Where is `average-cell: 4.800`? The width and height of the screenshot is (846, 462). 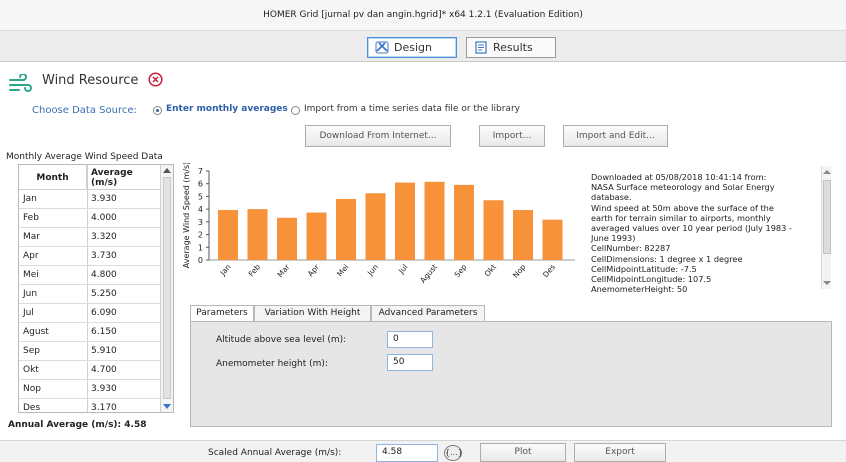 average-cell: 4.800 is located at coordinates (124, 275).